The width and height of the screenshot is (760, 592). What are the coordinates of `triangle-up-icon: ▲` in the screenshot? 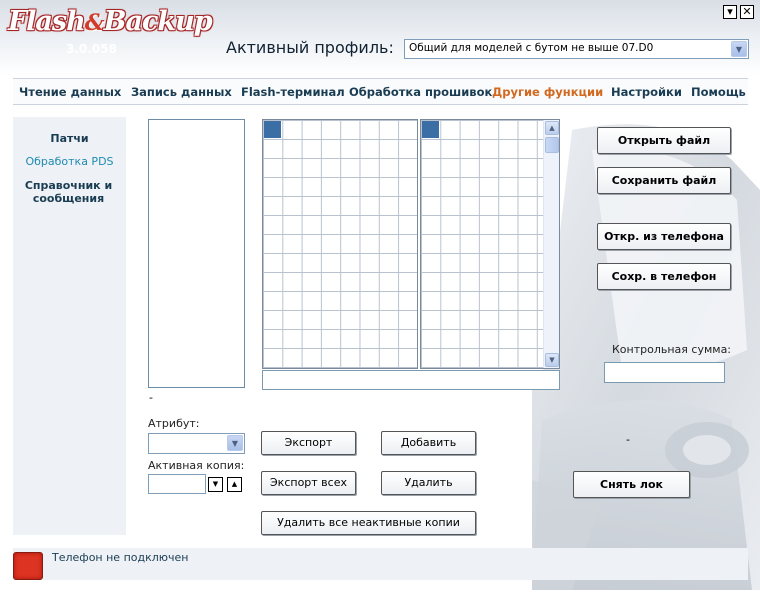 It's located at (234, 484).